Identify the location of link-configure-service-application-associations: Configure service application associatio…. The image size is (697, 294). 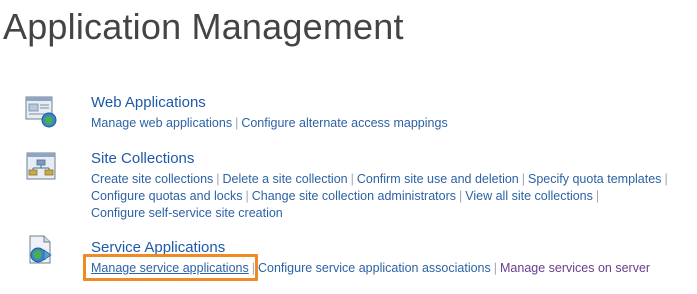
(374, 268).